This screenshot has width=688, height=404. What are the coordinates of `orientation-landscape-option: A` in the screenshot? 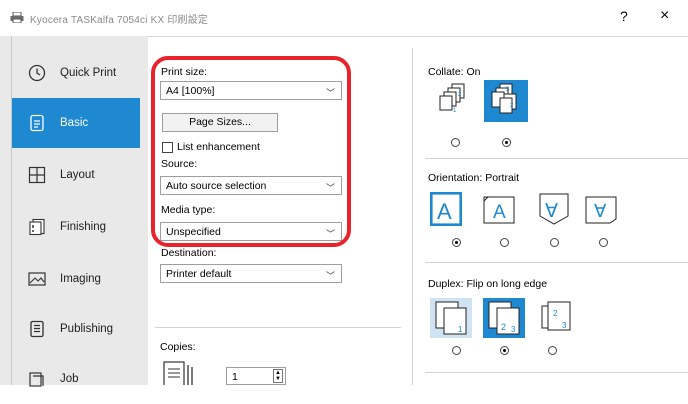 It's located at (498, 212).